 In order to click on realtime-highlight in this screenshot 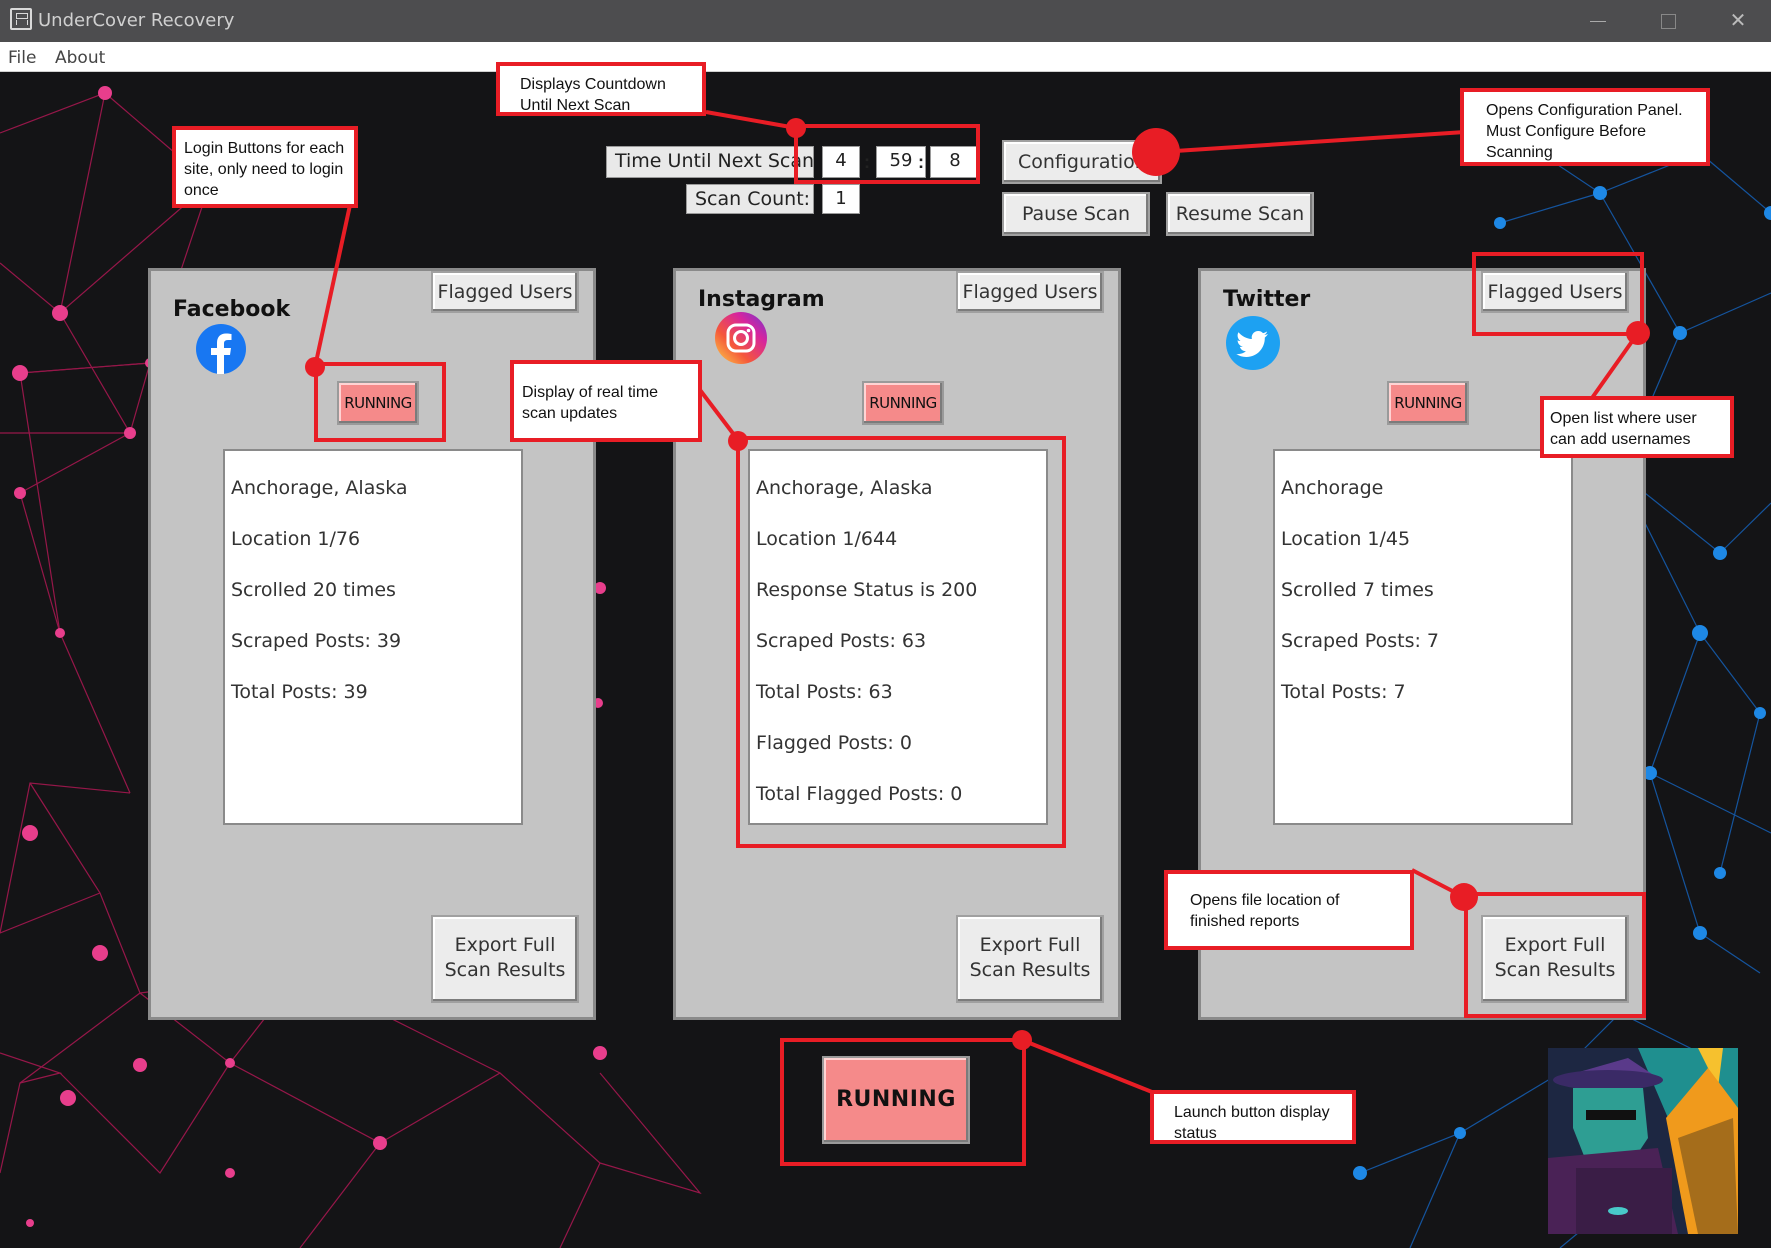, I will do `click(901, 642)`.